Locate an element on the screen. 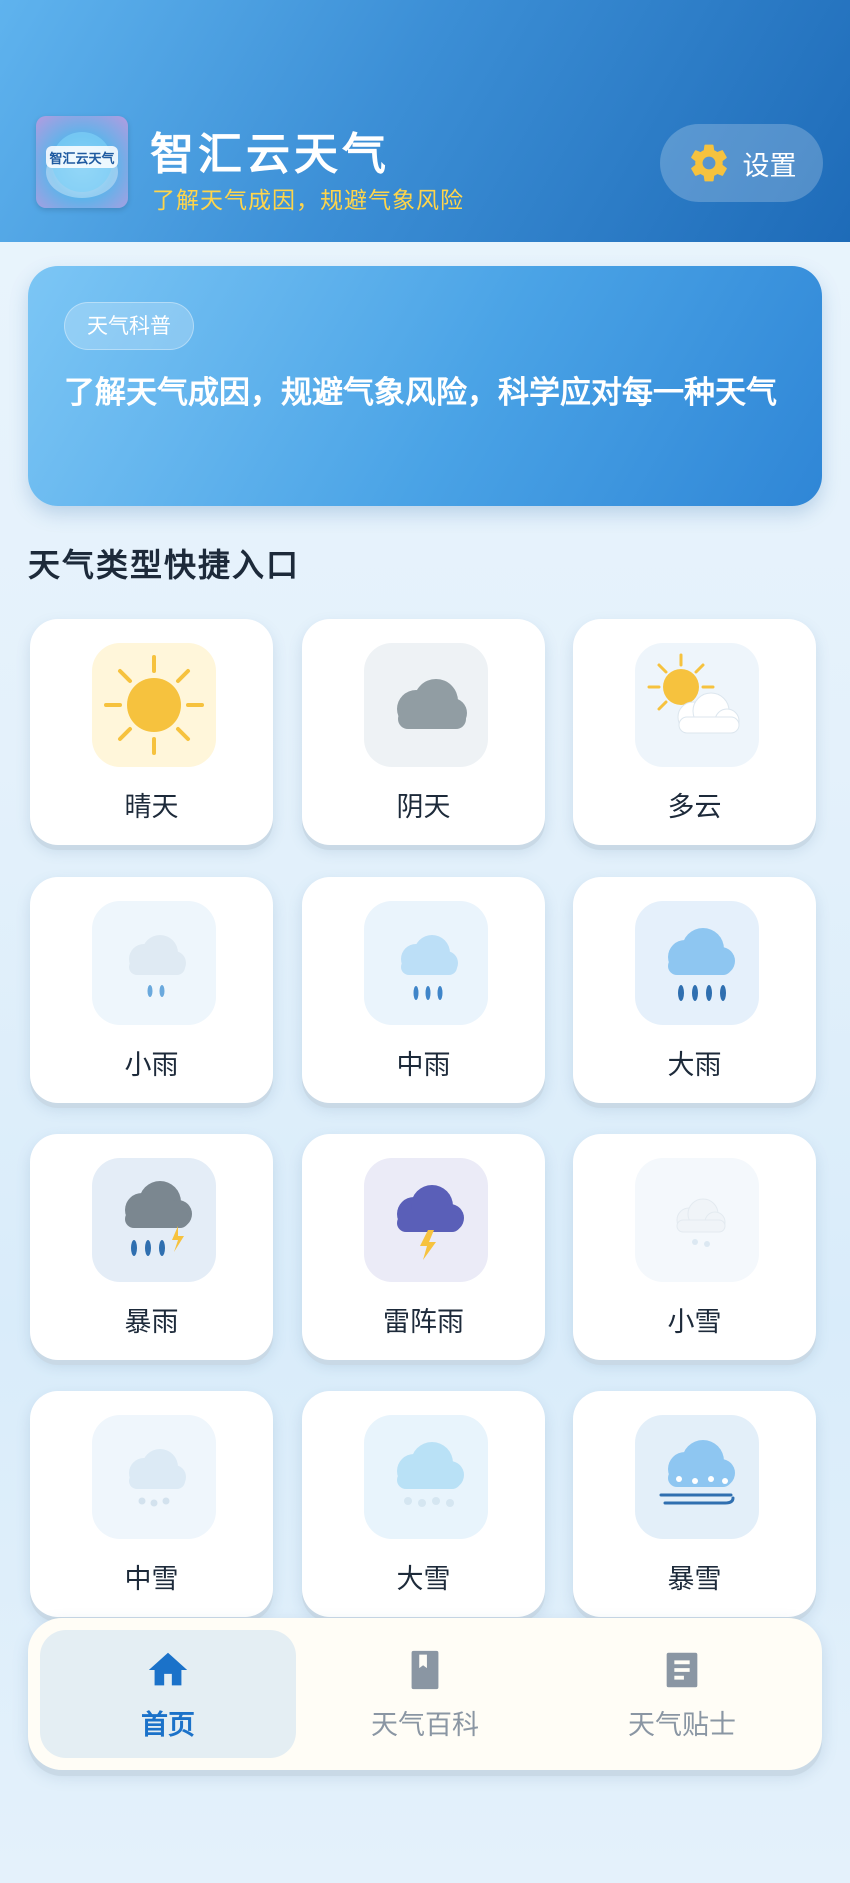 The image size is (850, 1883). nav-label: 天气百科 is located at coordinates (425, 1725).